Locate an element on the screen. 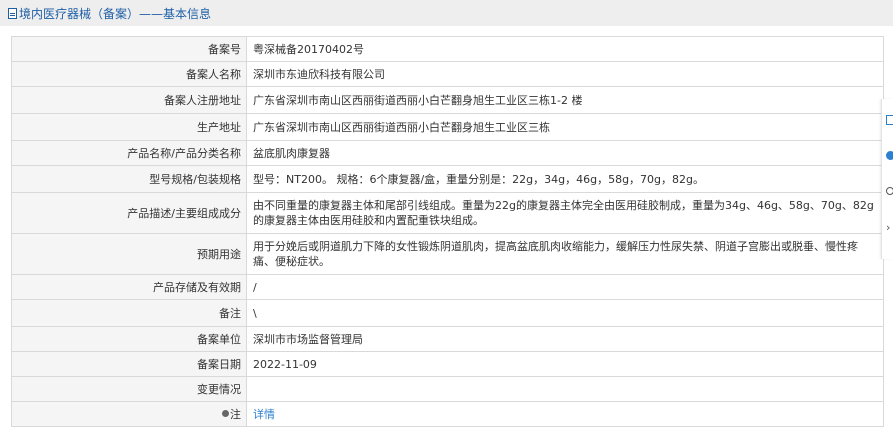 This screenshot has width=893, height=441. row-label-change-status: 变更情况 is located at coordinates (129, 389).